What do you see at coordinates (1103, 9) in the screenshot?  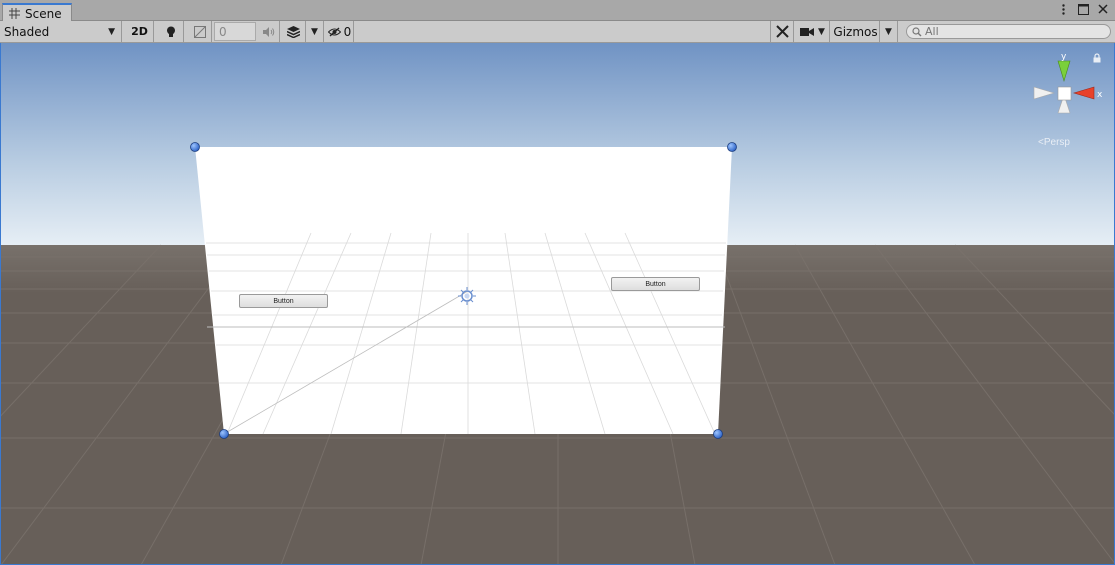 I see `close-icon` at bounding box center [1103, 9].